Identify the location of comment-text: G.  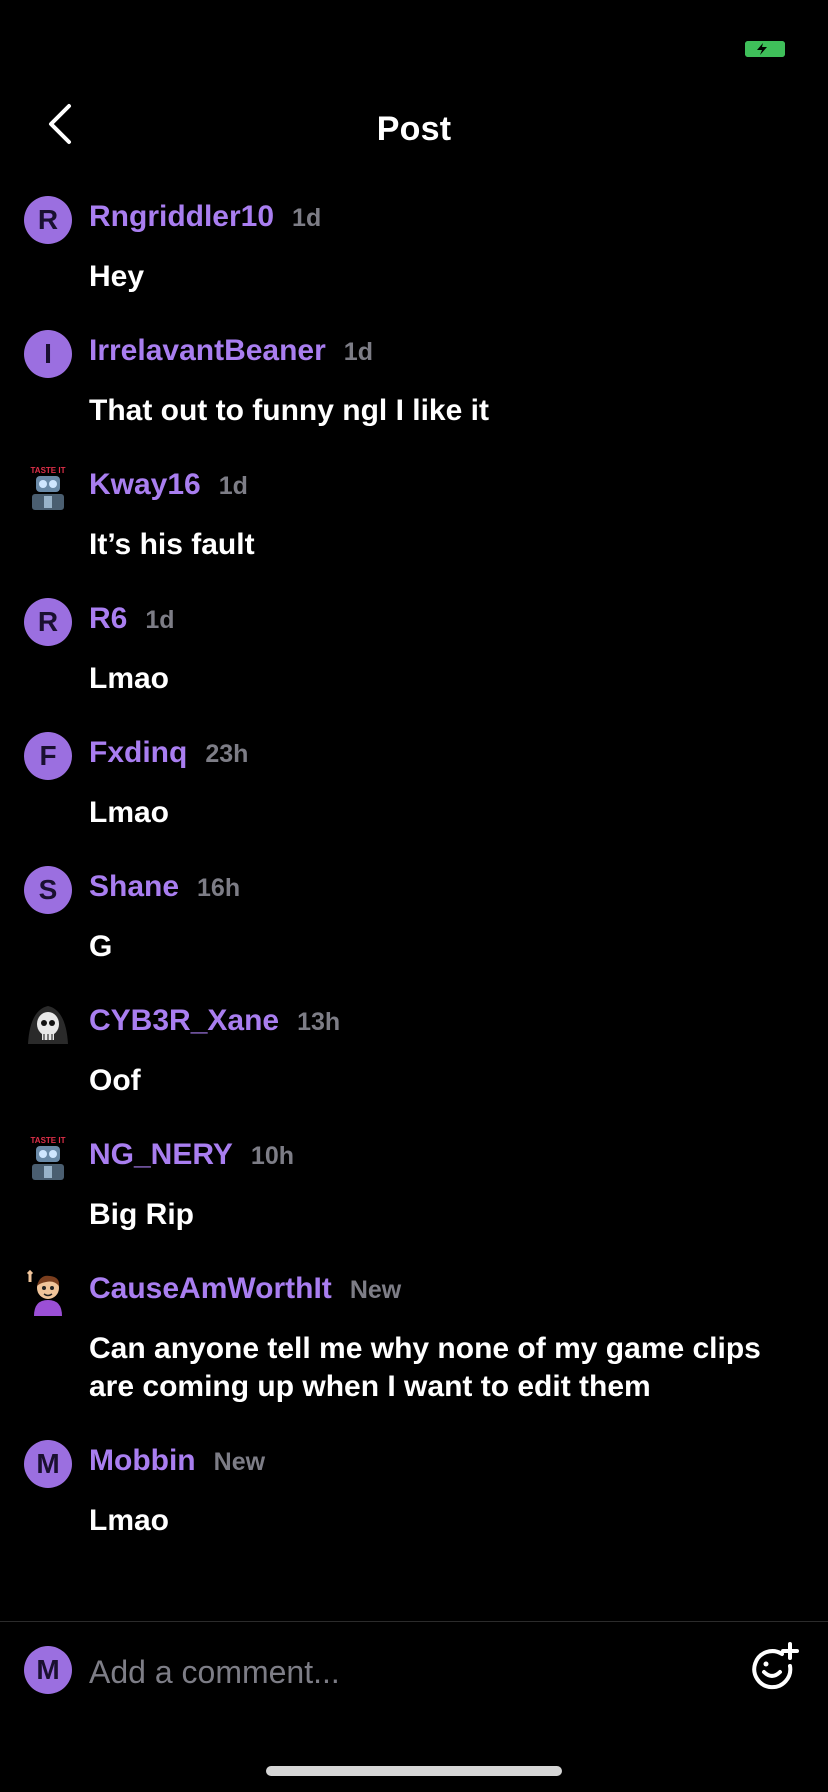
(101, 946).